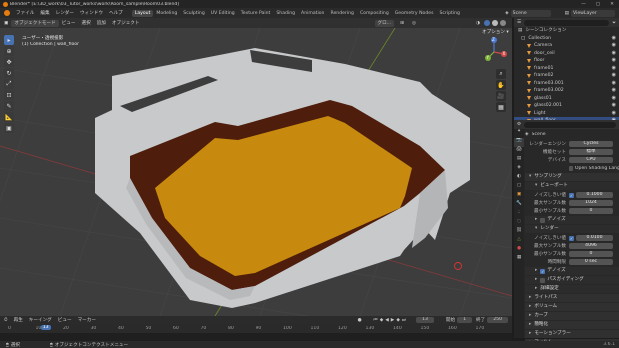 This screenshot has height=348, width=619. What do you see at coordinates (387, 320) in the screenshot?
I see `play-reverse-icon: ◀` at bounding box center [387, 320].